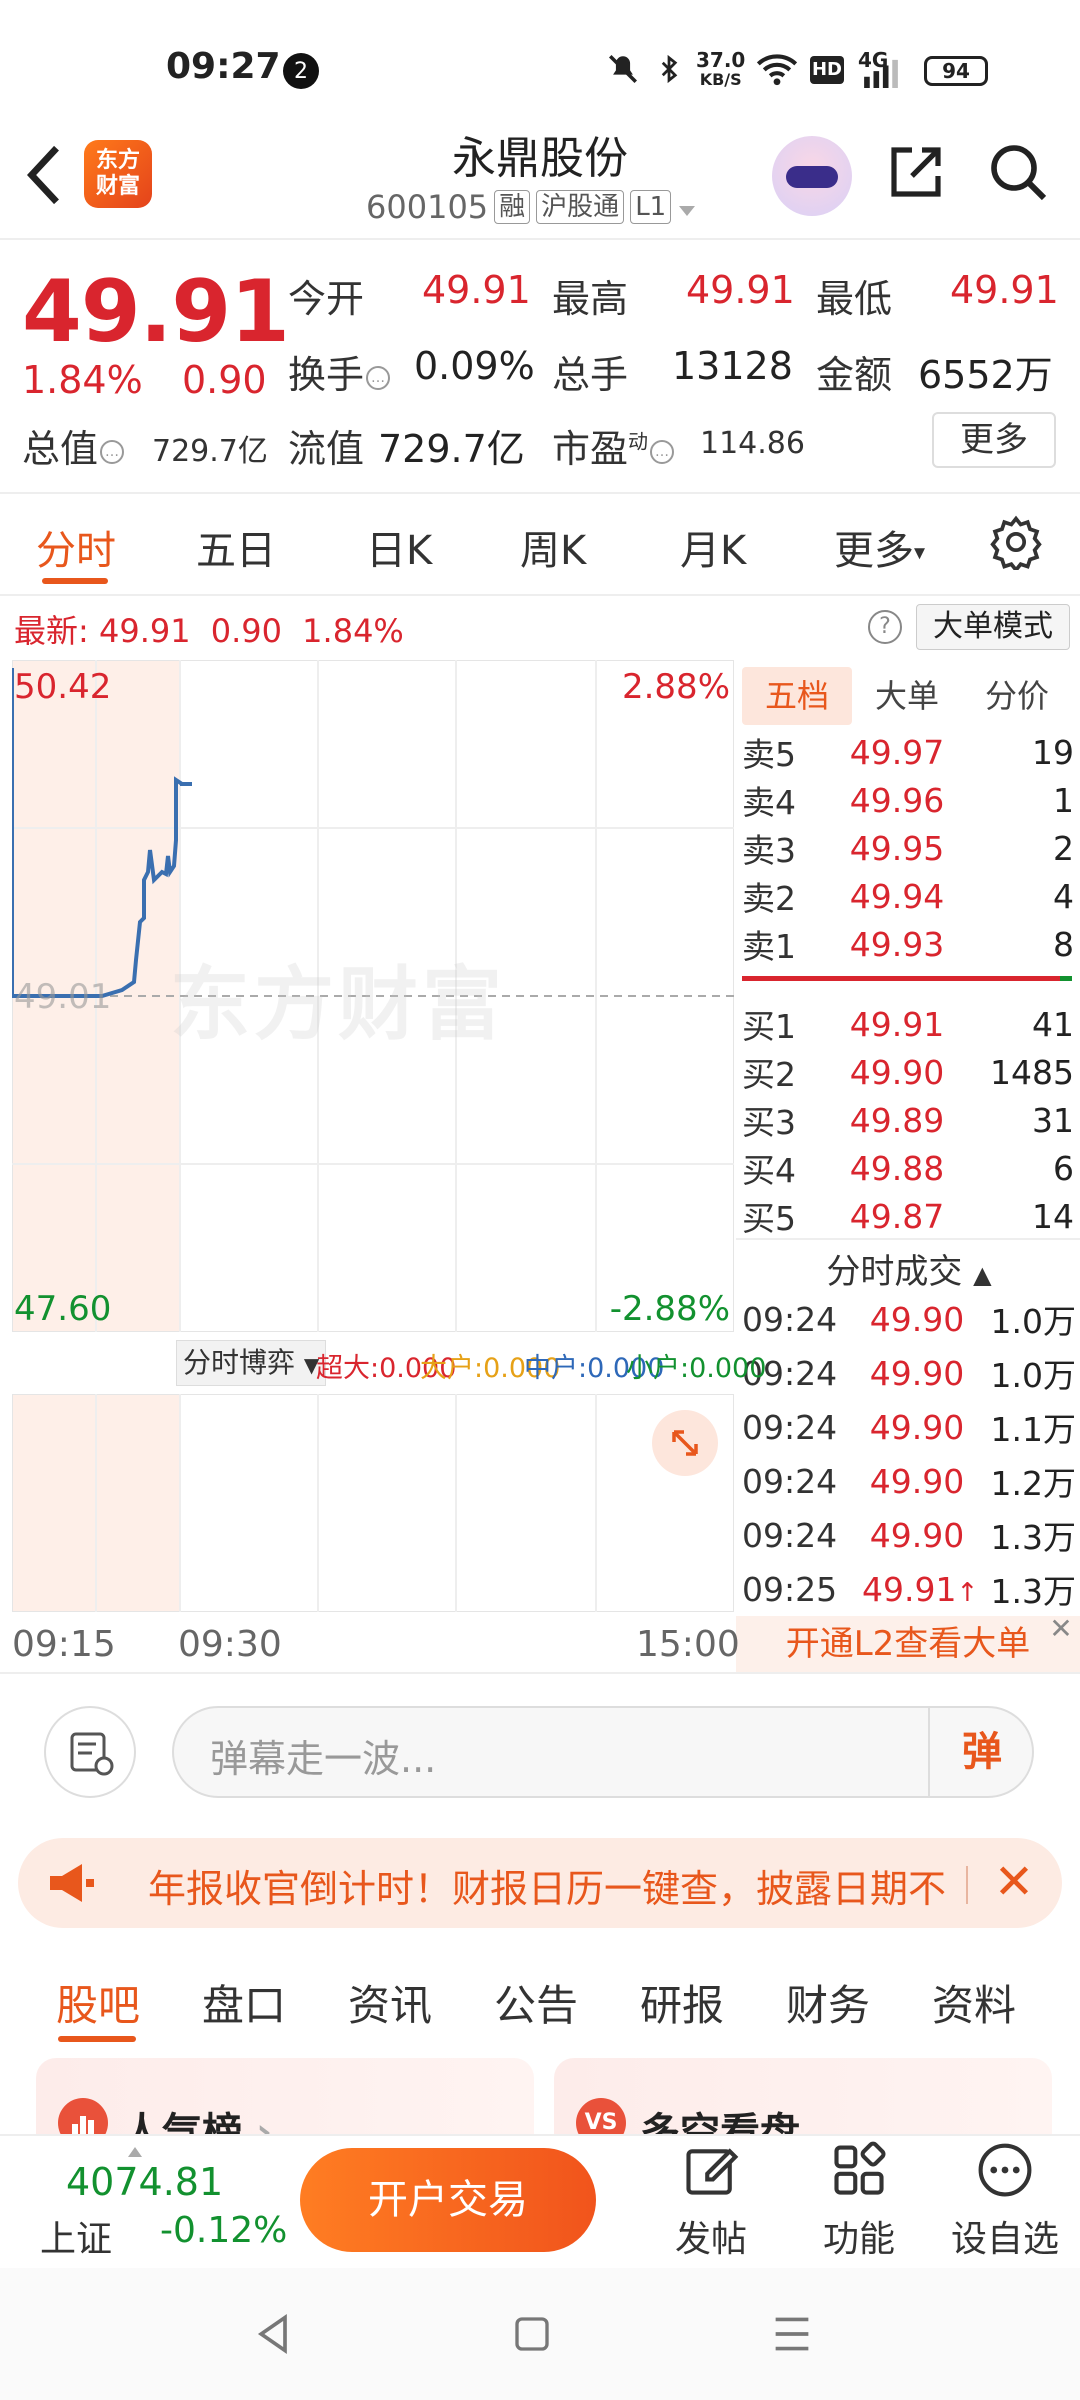 The width and height of the screenshot is (1080, 2400). Describe the element at coordinates (908, 800) in the screenshot. I see `ask-row: 卖4 49.96 1` at that location.